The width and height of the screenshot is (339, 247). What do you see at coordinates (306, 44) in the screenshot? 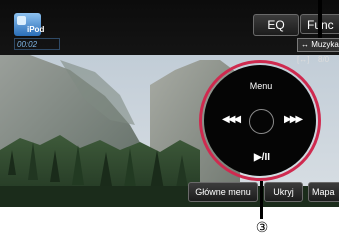
I see `double-arrow-icon: ↔` at bounding box center [306, 44].